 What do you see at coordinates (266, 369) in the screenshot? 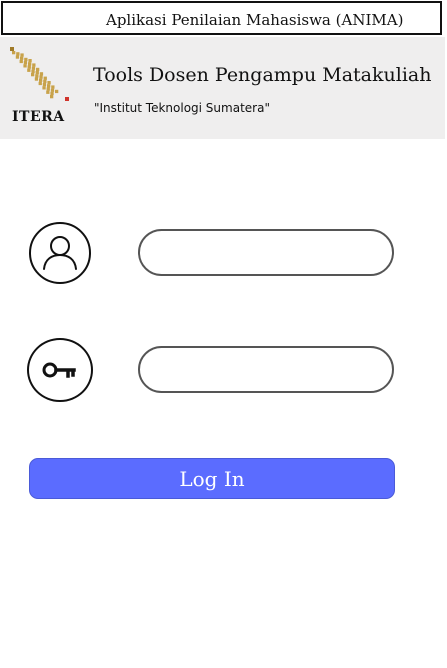
I see `password-field` at bounding box center [266, 369].